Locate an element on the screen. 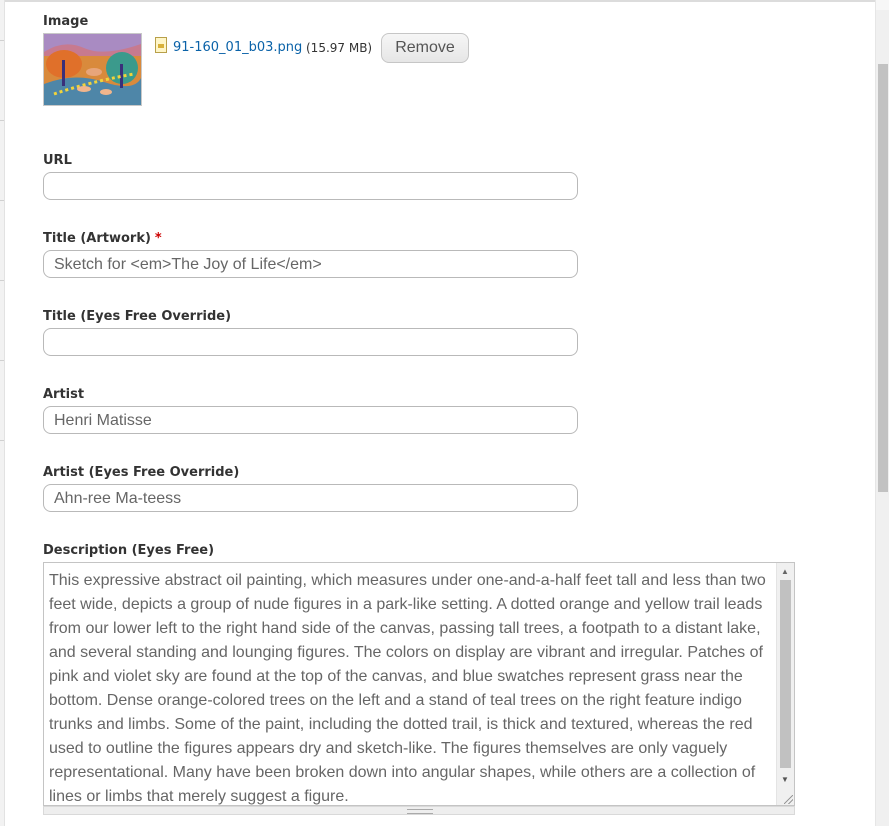  title-eyes-free-label: Title (Eyes Free Override) is located at coordinates (137, 316).